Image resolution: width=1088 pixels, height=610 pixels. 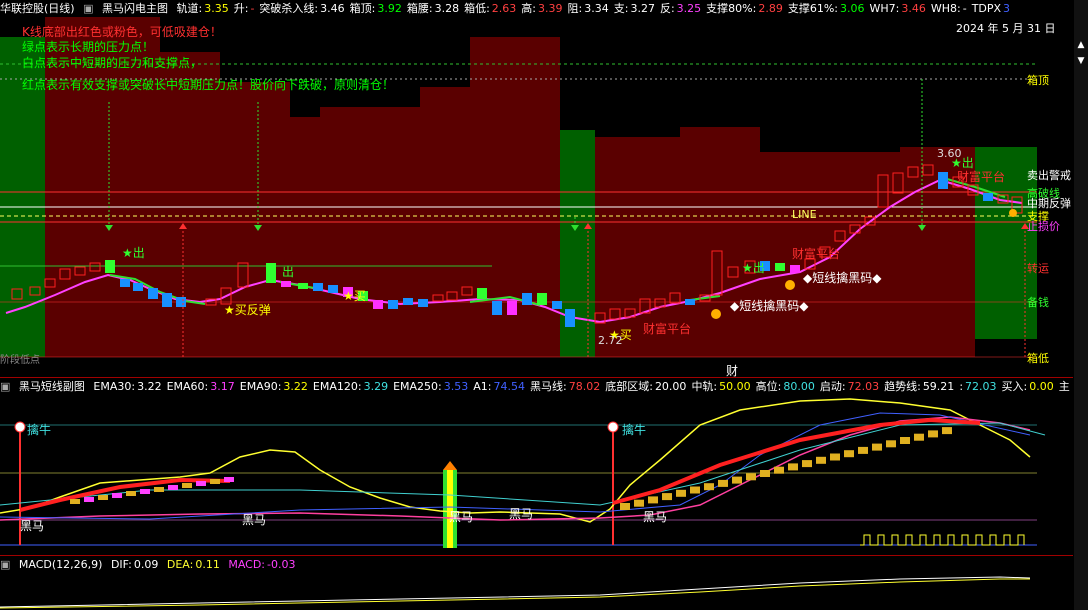 What do you see at coordinates (575, 8) in the screenshot?
I see `main-item-label-7: 阻:` at bounding box center [575, 8].